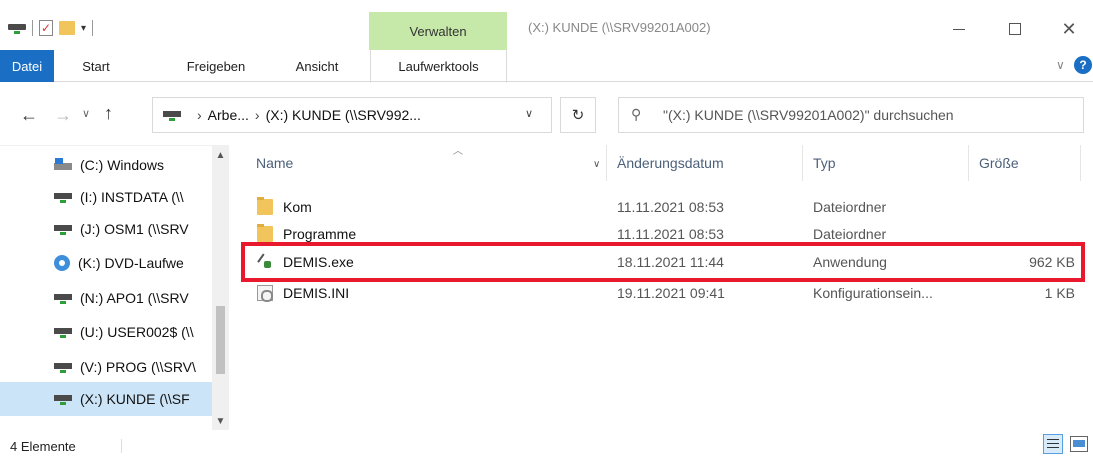  I want to click on address-dropdown-icon: ∨, so click(529, 113).